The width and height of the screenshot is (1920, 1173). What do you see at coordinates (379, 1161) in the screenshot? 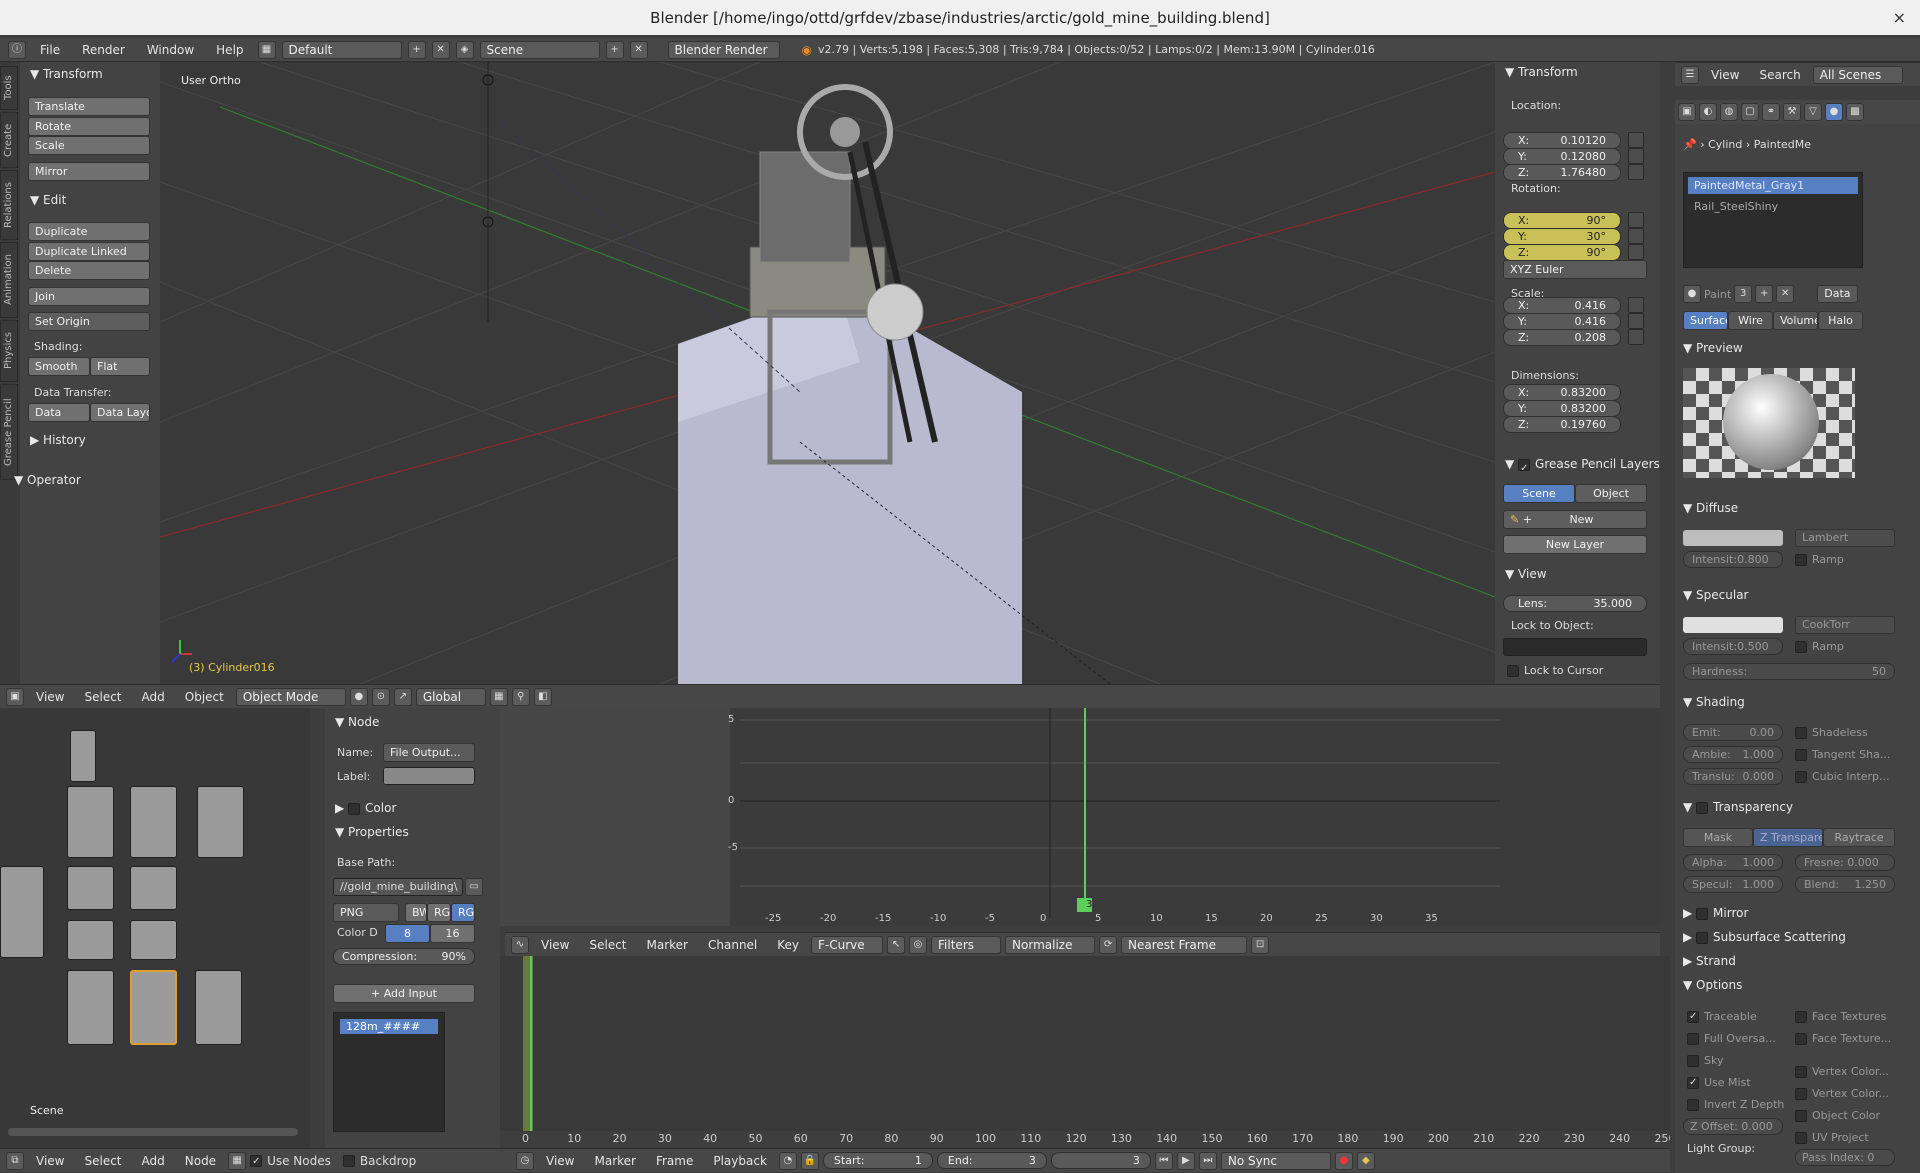
I see `backdrop-checkbox: Backdrop` at bounding box center [379, 1161].